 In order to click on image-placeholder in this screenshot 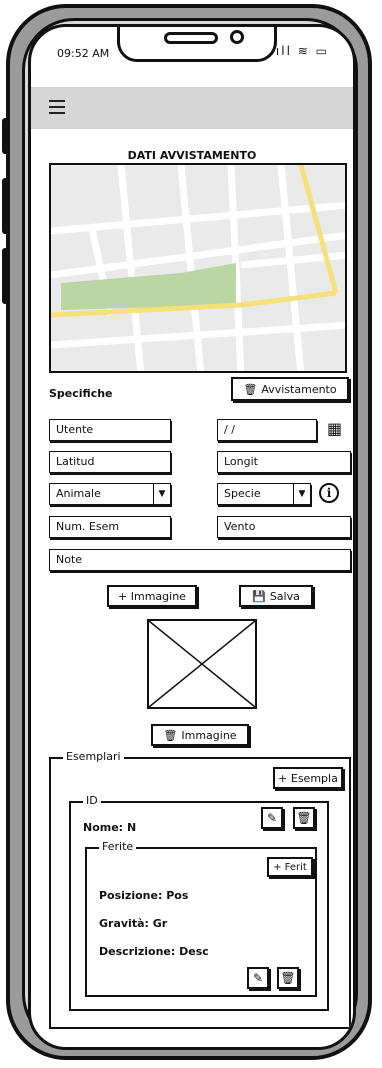, I will do `click(202, 664)`.